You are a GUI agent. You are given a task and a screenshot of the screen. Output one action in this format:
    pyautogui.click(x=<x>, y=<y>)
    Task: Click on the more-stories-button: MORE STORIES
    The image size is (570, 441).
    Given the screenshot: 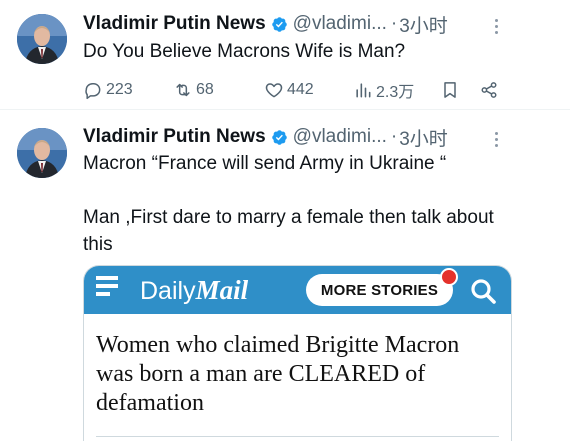 What is the action you would take?
    pyautogui.click(x=379, y=290)
    